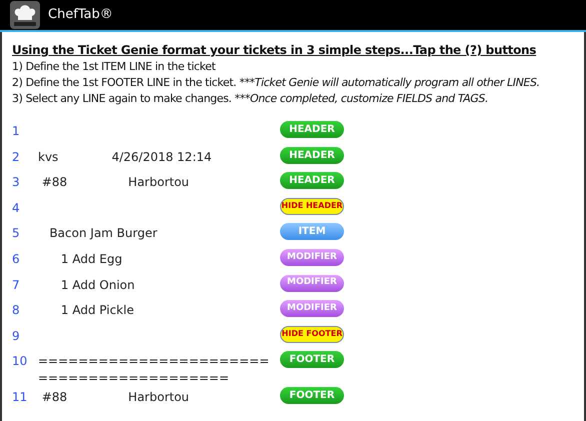  I want to click on line-number: 1, so click(16, 131).